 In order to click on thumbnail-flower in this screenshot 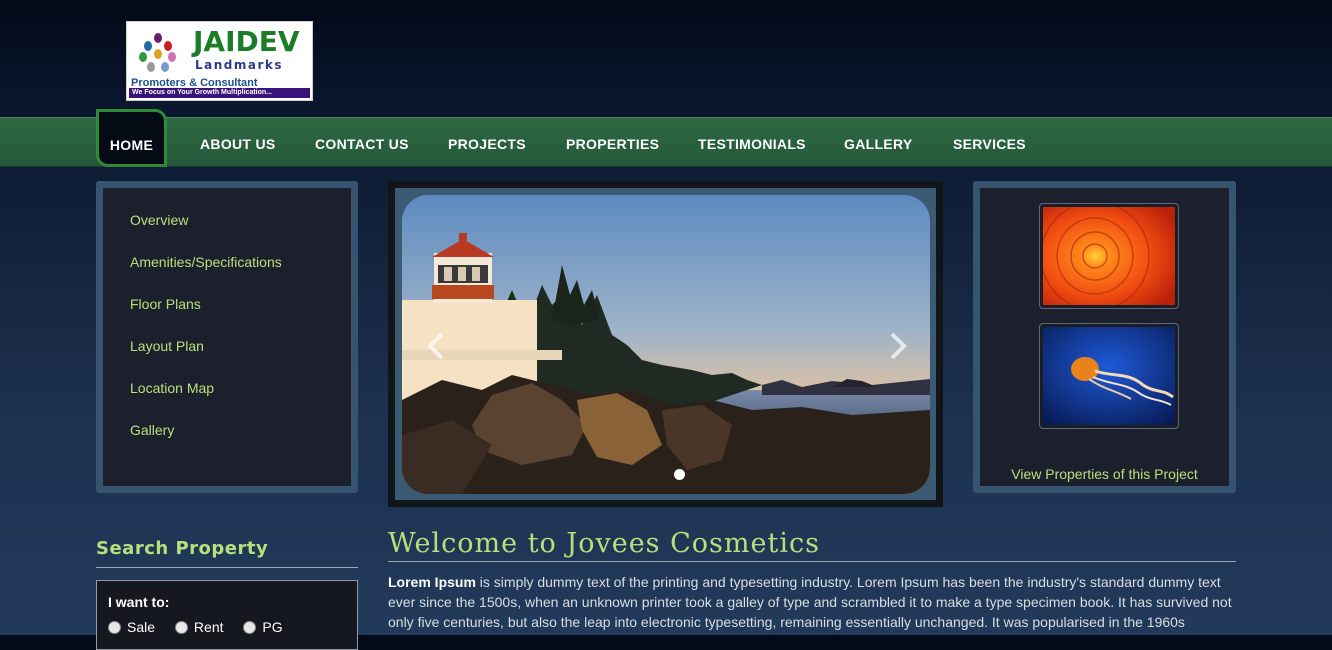, I will do `click(1109, 256)`.